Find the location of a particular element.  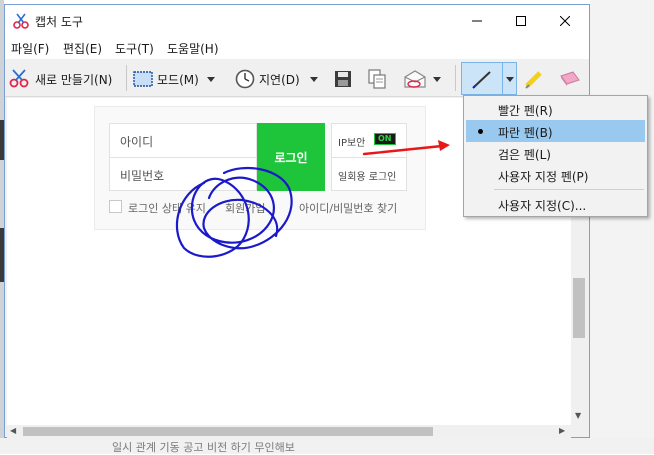

clock-icon is located at coordinates (245, 79).